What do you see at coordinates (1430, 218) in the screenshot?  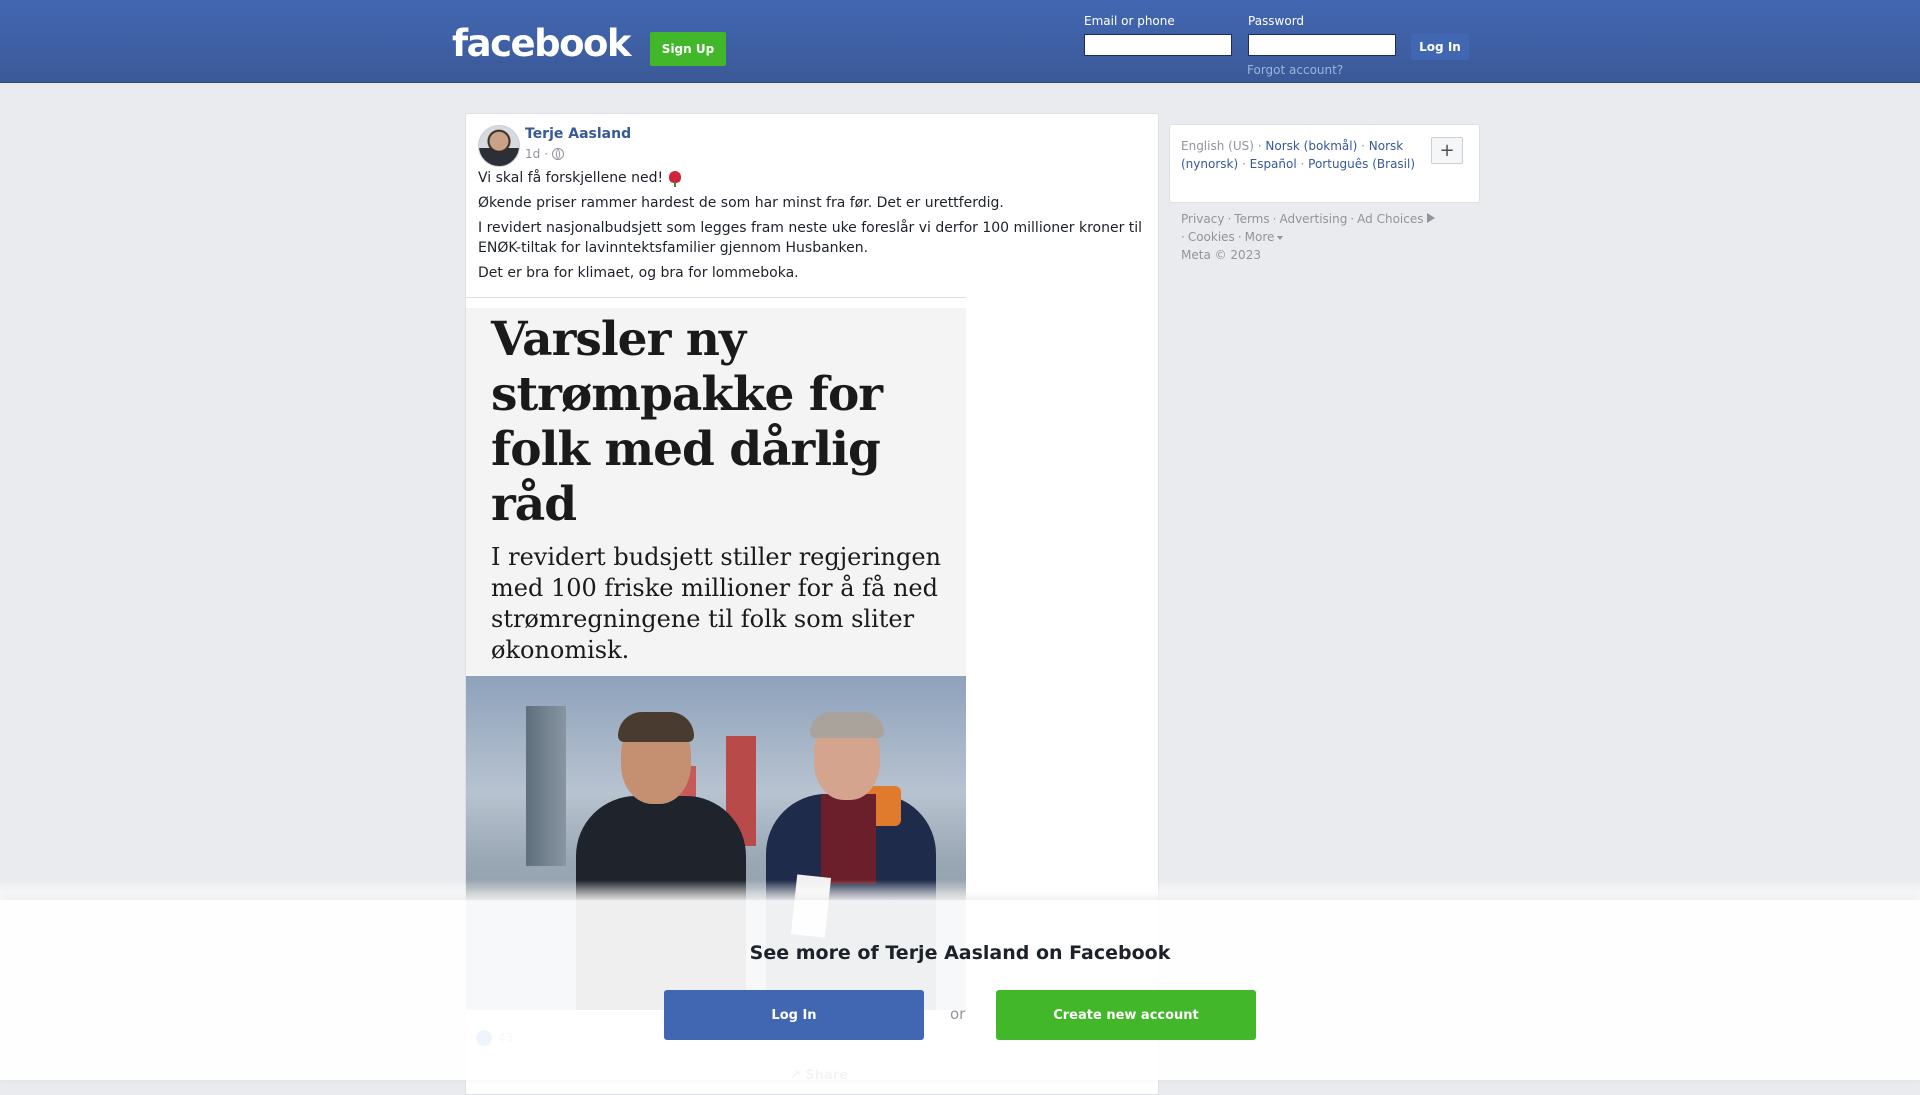 I see `ad-choices-icon` at bounding box center [1430, 218].